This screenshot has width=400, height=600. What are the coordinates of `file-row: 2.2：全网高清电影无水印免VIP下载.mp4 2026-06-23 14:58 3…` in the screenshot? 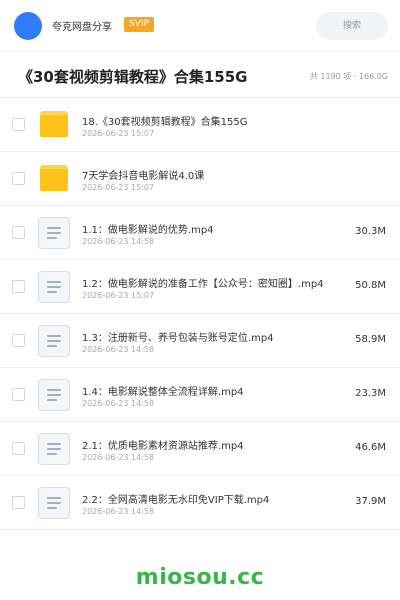 It's located at (200, 503).